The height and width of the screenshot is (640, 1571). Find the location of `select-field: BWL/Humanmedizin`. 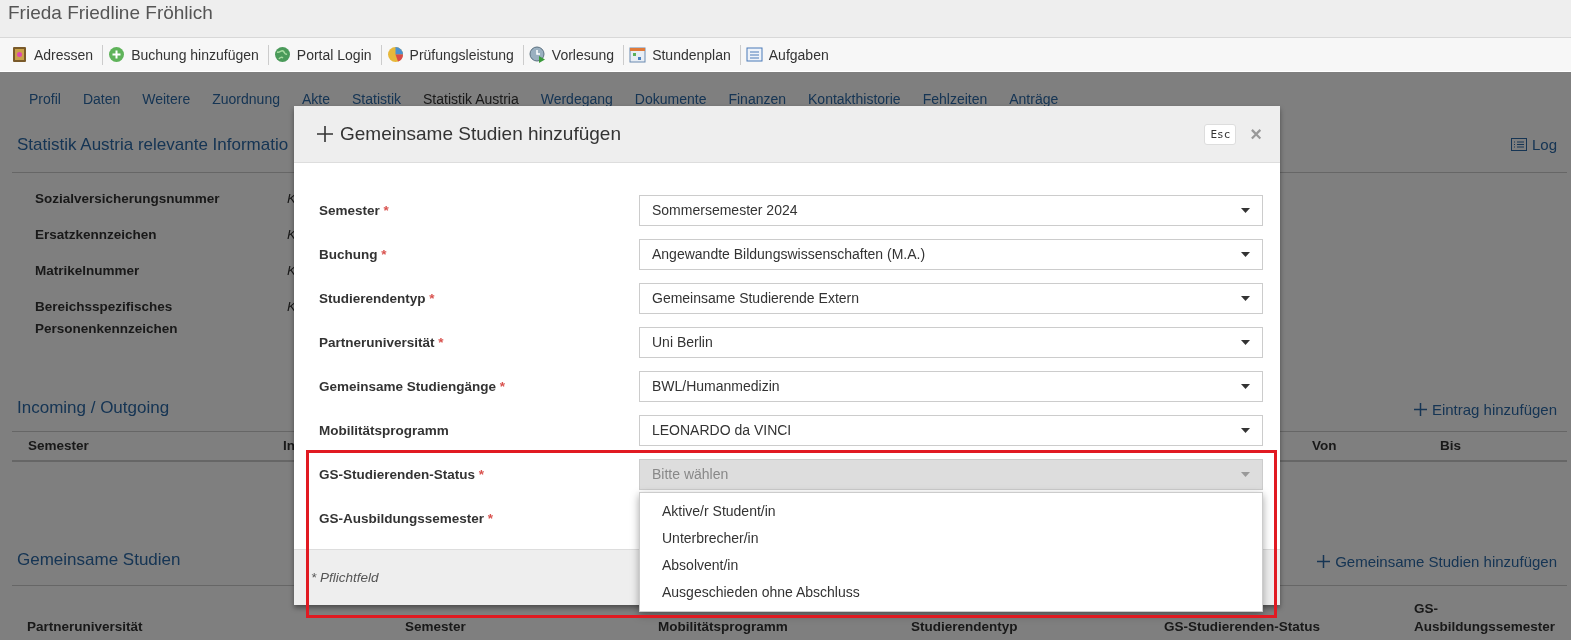

select-field: BWL/Humanmedizin is located at coordinates (951, 386).